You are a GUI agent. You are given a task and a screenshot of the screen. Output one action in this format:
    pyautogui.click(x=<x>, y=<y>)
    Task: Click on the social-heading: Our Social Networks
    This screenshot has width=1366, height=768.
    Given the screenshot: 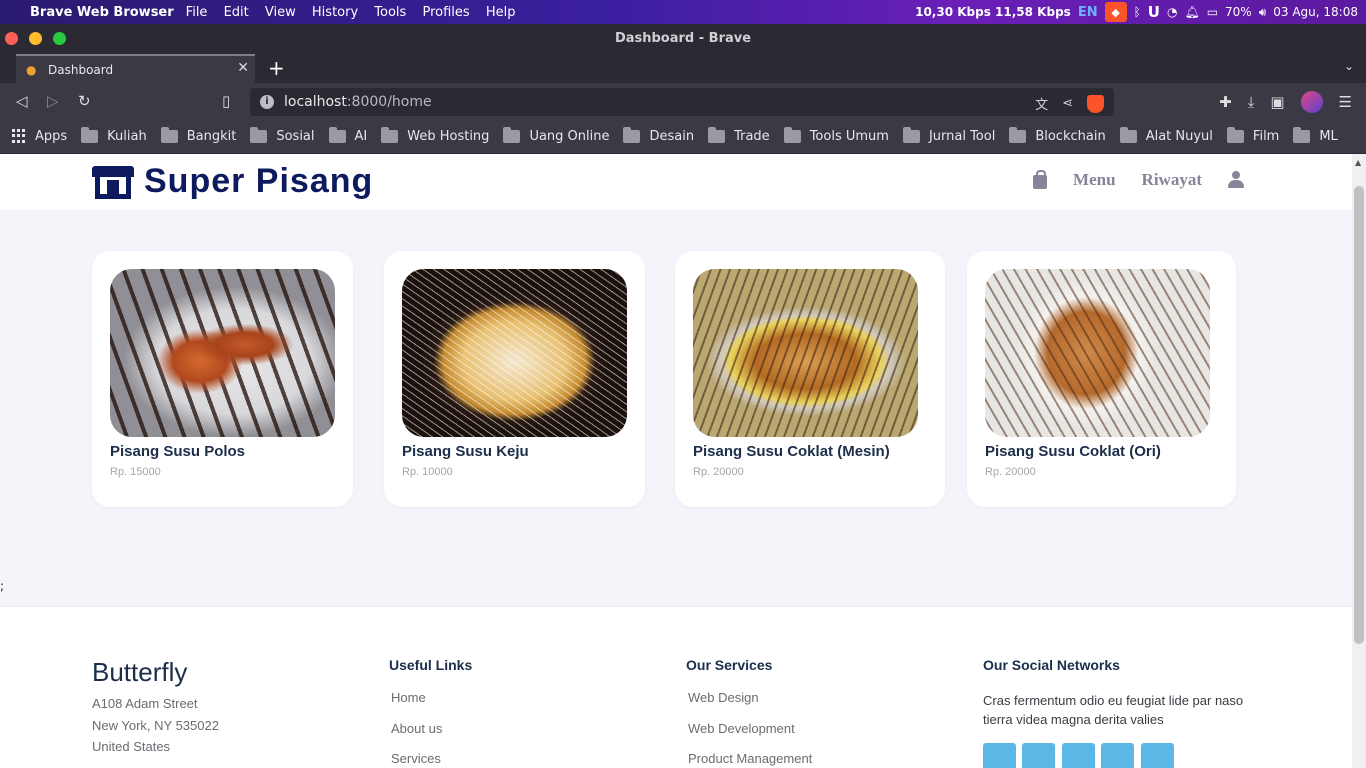 What is the action you would take?
    pyautogui.click(x=1051, y=665)
    